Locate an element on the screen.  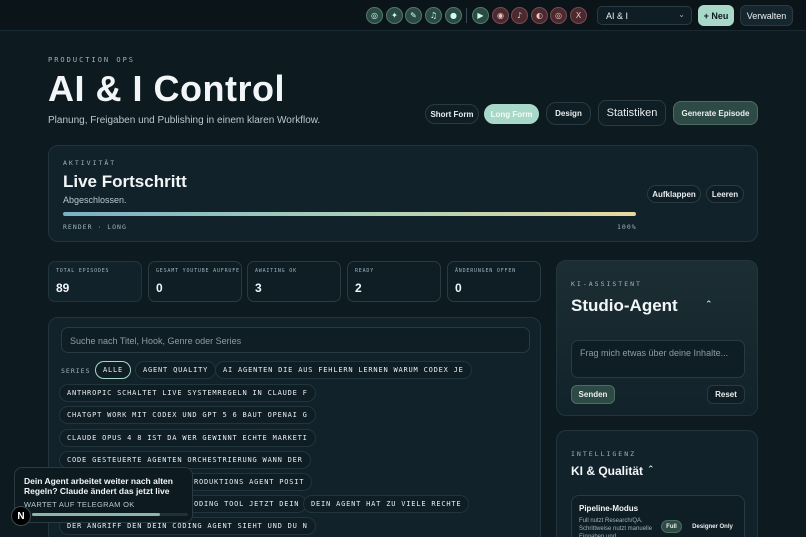
page-title: AI & I Control is located at coordinates (166, 88).